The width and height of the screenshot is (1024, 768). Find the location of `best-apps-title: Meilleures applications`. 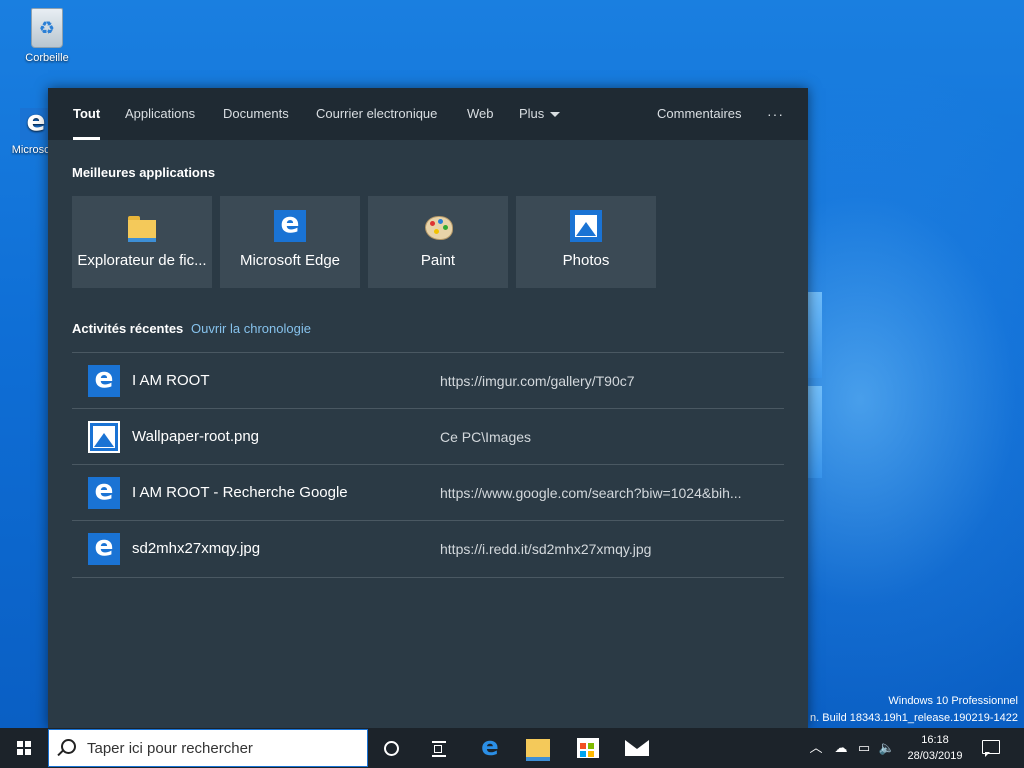

best-apps-title: Meilleures applications is located at coordinates (144, 172).